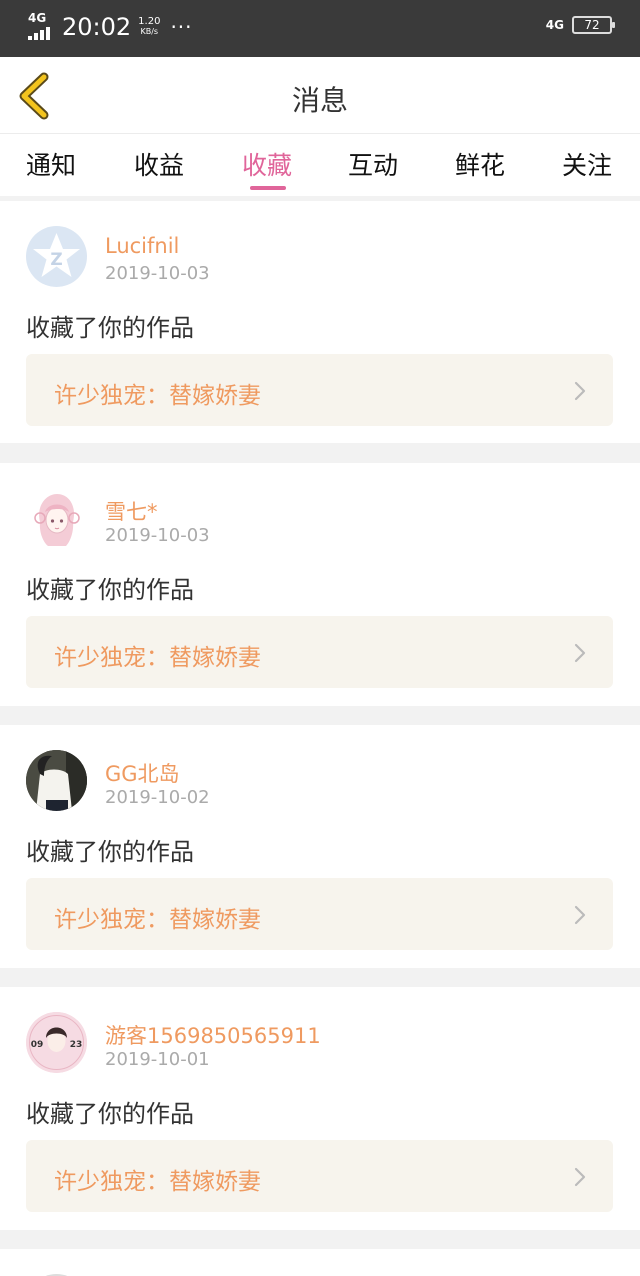  I want to click on avatar: 09 23, so click(56, 1042).